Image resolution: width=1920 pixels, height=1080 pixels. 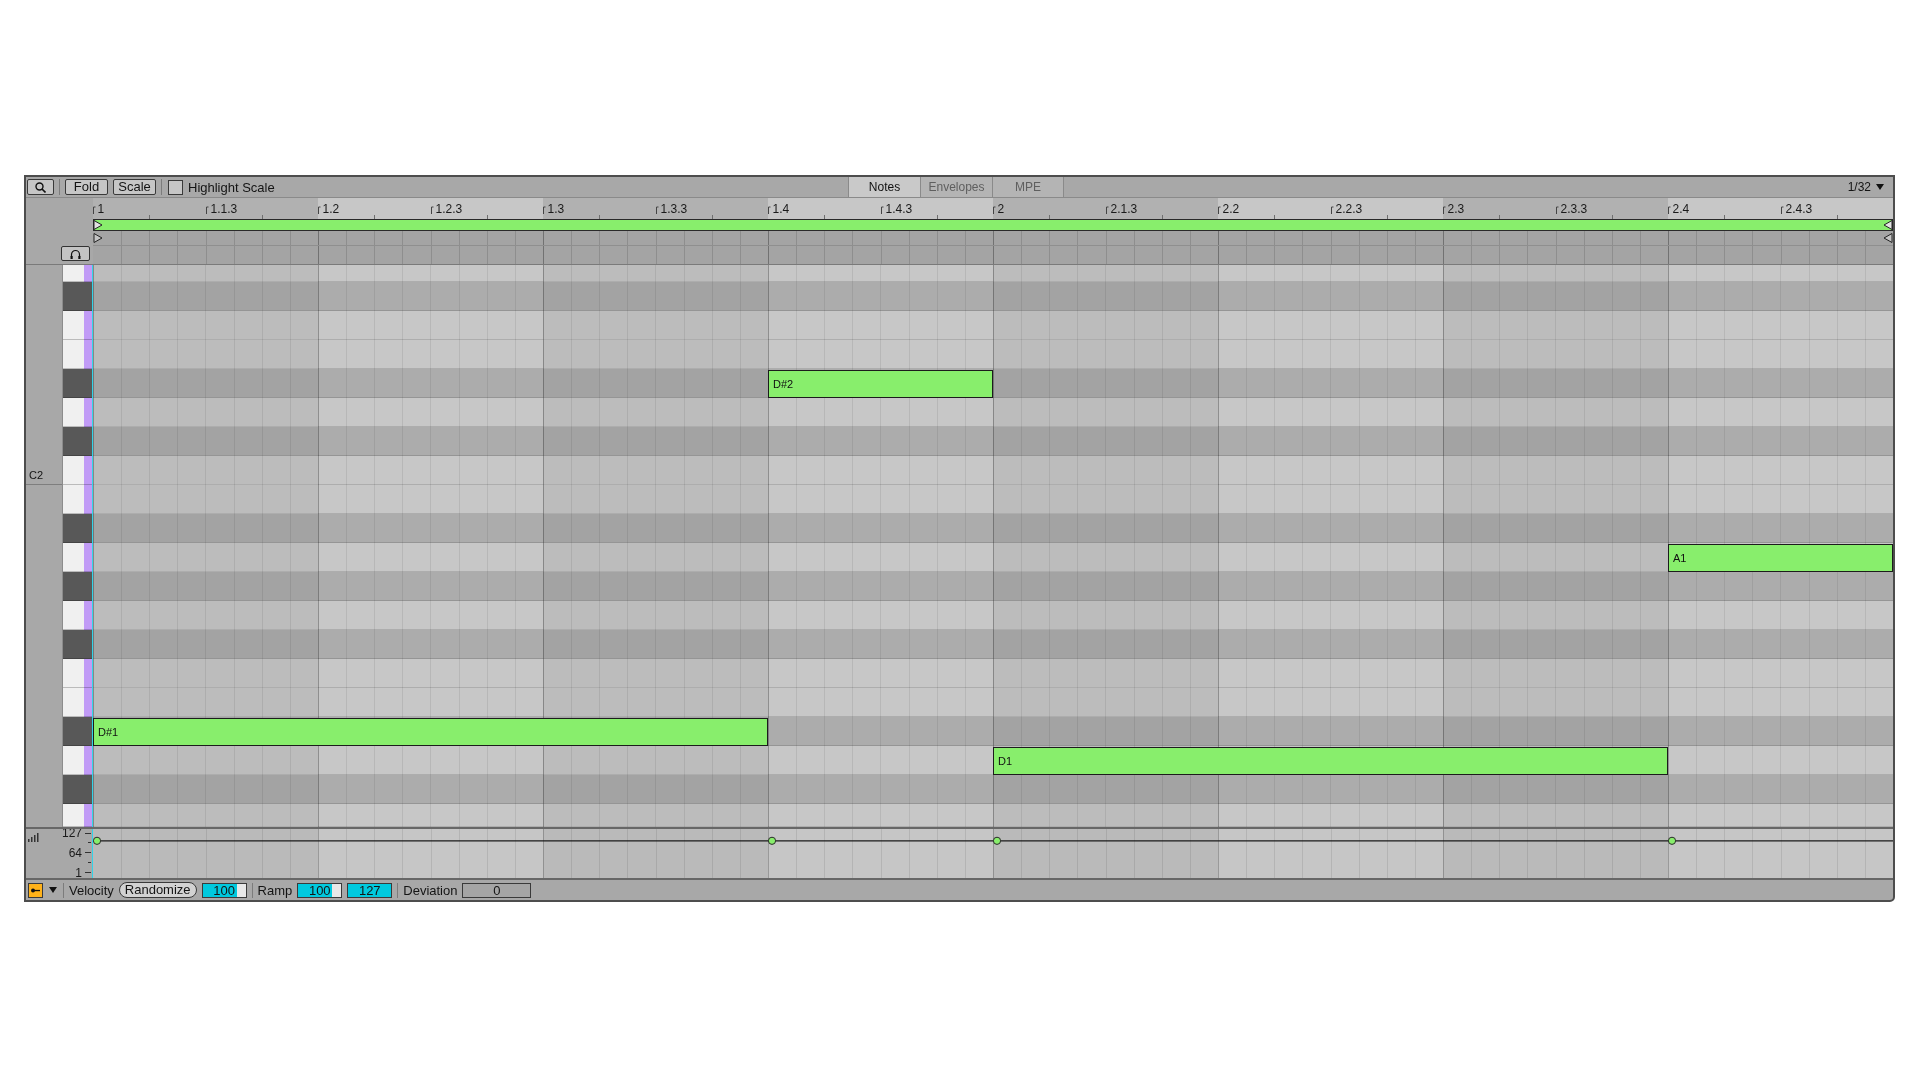 I want to click on ruler-label: 1, so click(x=101, y=209).